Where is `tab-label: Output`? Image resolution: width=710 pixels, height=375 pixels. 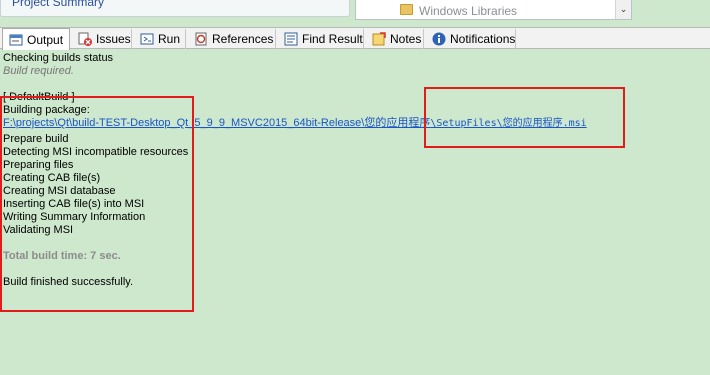 tab-label: Output is located at coordinates (45, 39).